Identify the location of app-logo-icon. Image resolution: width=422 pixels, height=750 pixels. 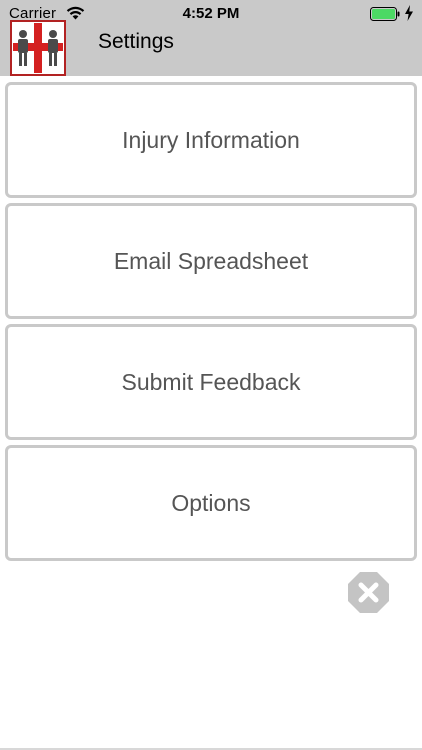
(38, 48).